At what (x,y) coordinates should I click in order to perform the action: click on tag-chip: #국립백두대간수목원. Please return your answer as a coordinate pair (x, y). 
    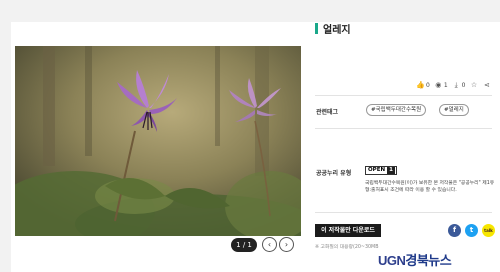
    Looking at the image, I should click on (396, 110).